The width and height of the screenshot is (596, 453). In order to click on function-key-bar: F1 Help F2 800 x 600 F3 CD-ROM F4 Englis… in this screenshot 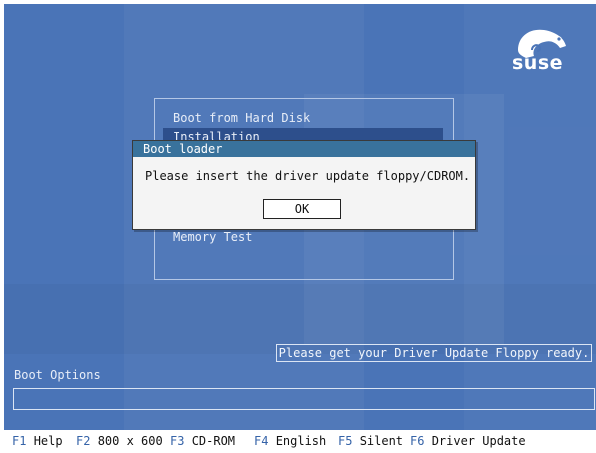, I will do `click(298, 441)`.